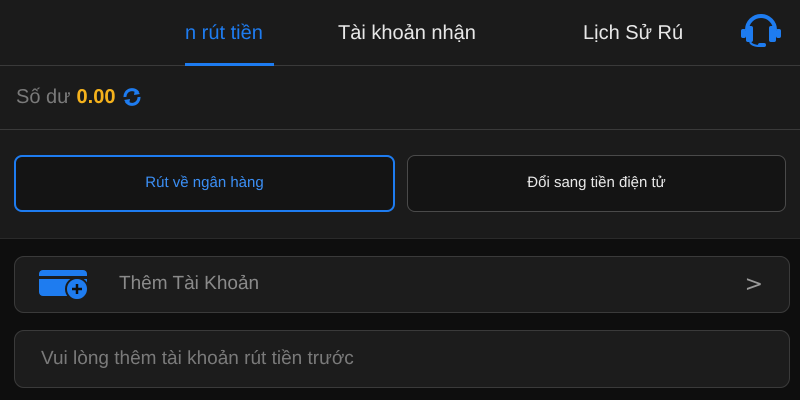  Describe the element at coordinates (596, 183) in the screenshot. I see `withdraw-method-tab: Đổi sang tiền điện tử` at that location.